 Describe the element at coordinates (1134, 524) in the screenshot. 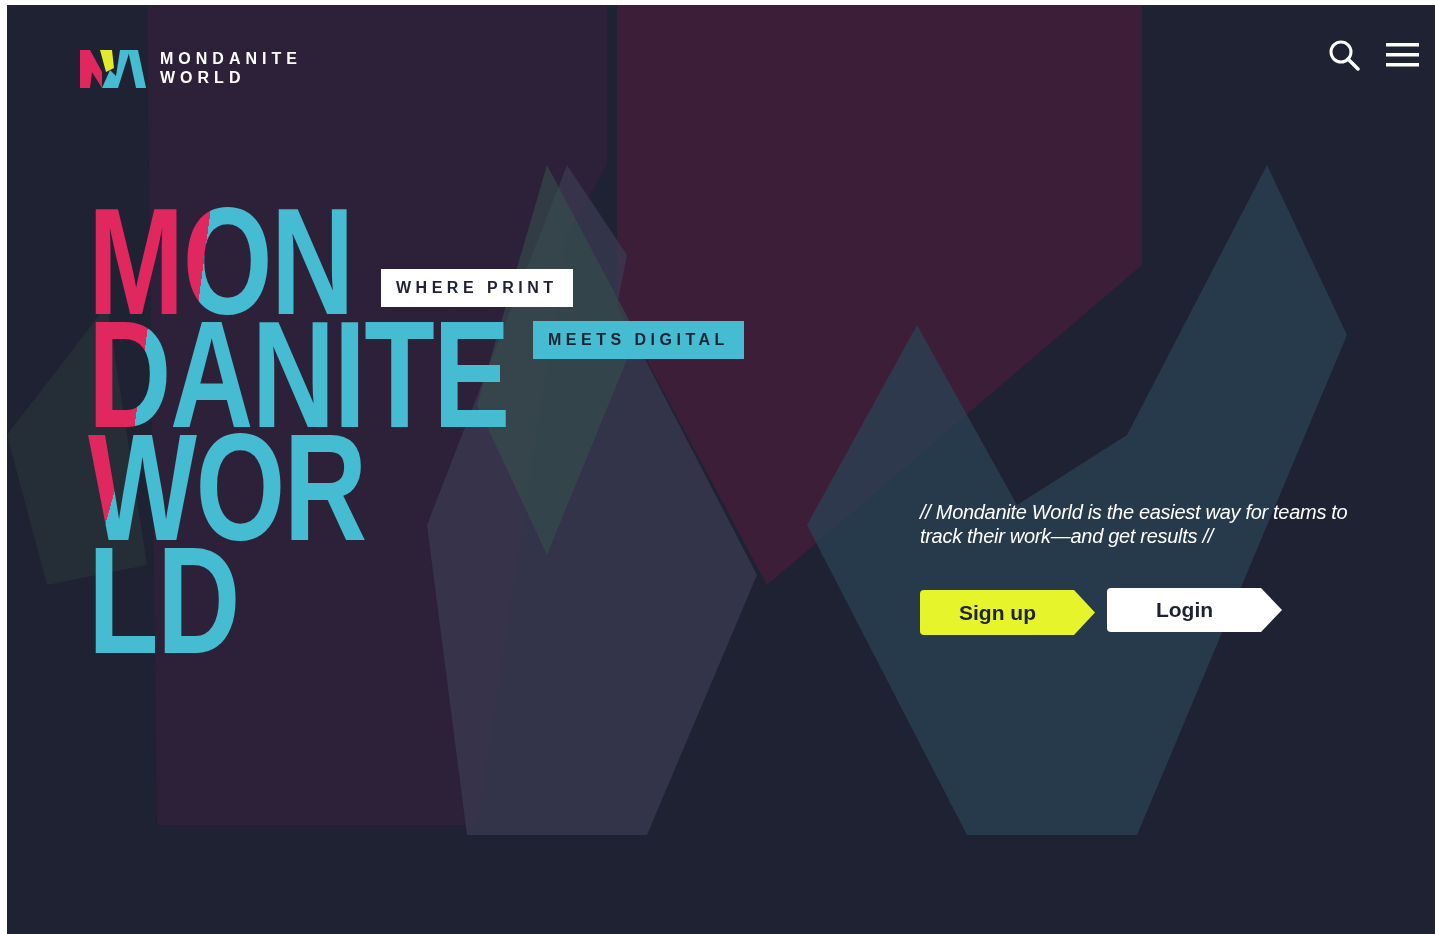

I see `tagline-text: // Mondanite World is the easiest way for teams to track their work—and get results //` at that location.